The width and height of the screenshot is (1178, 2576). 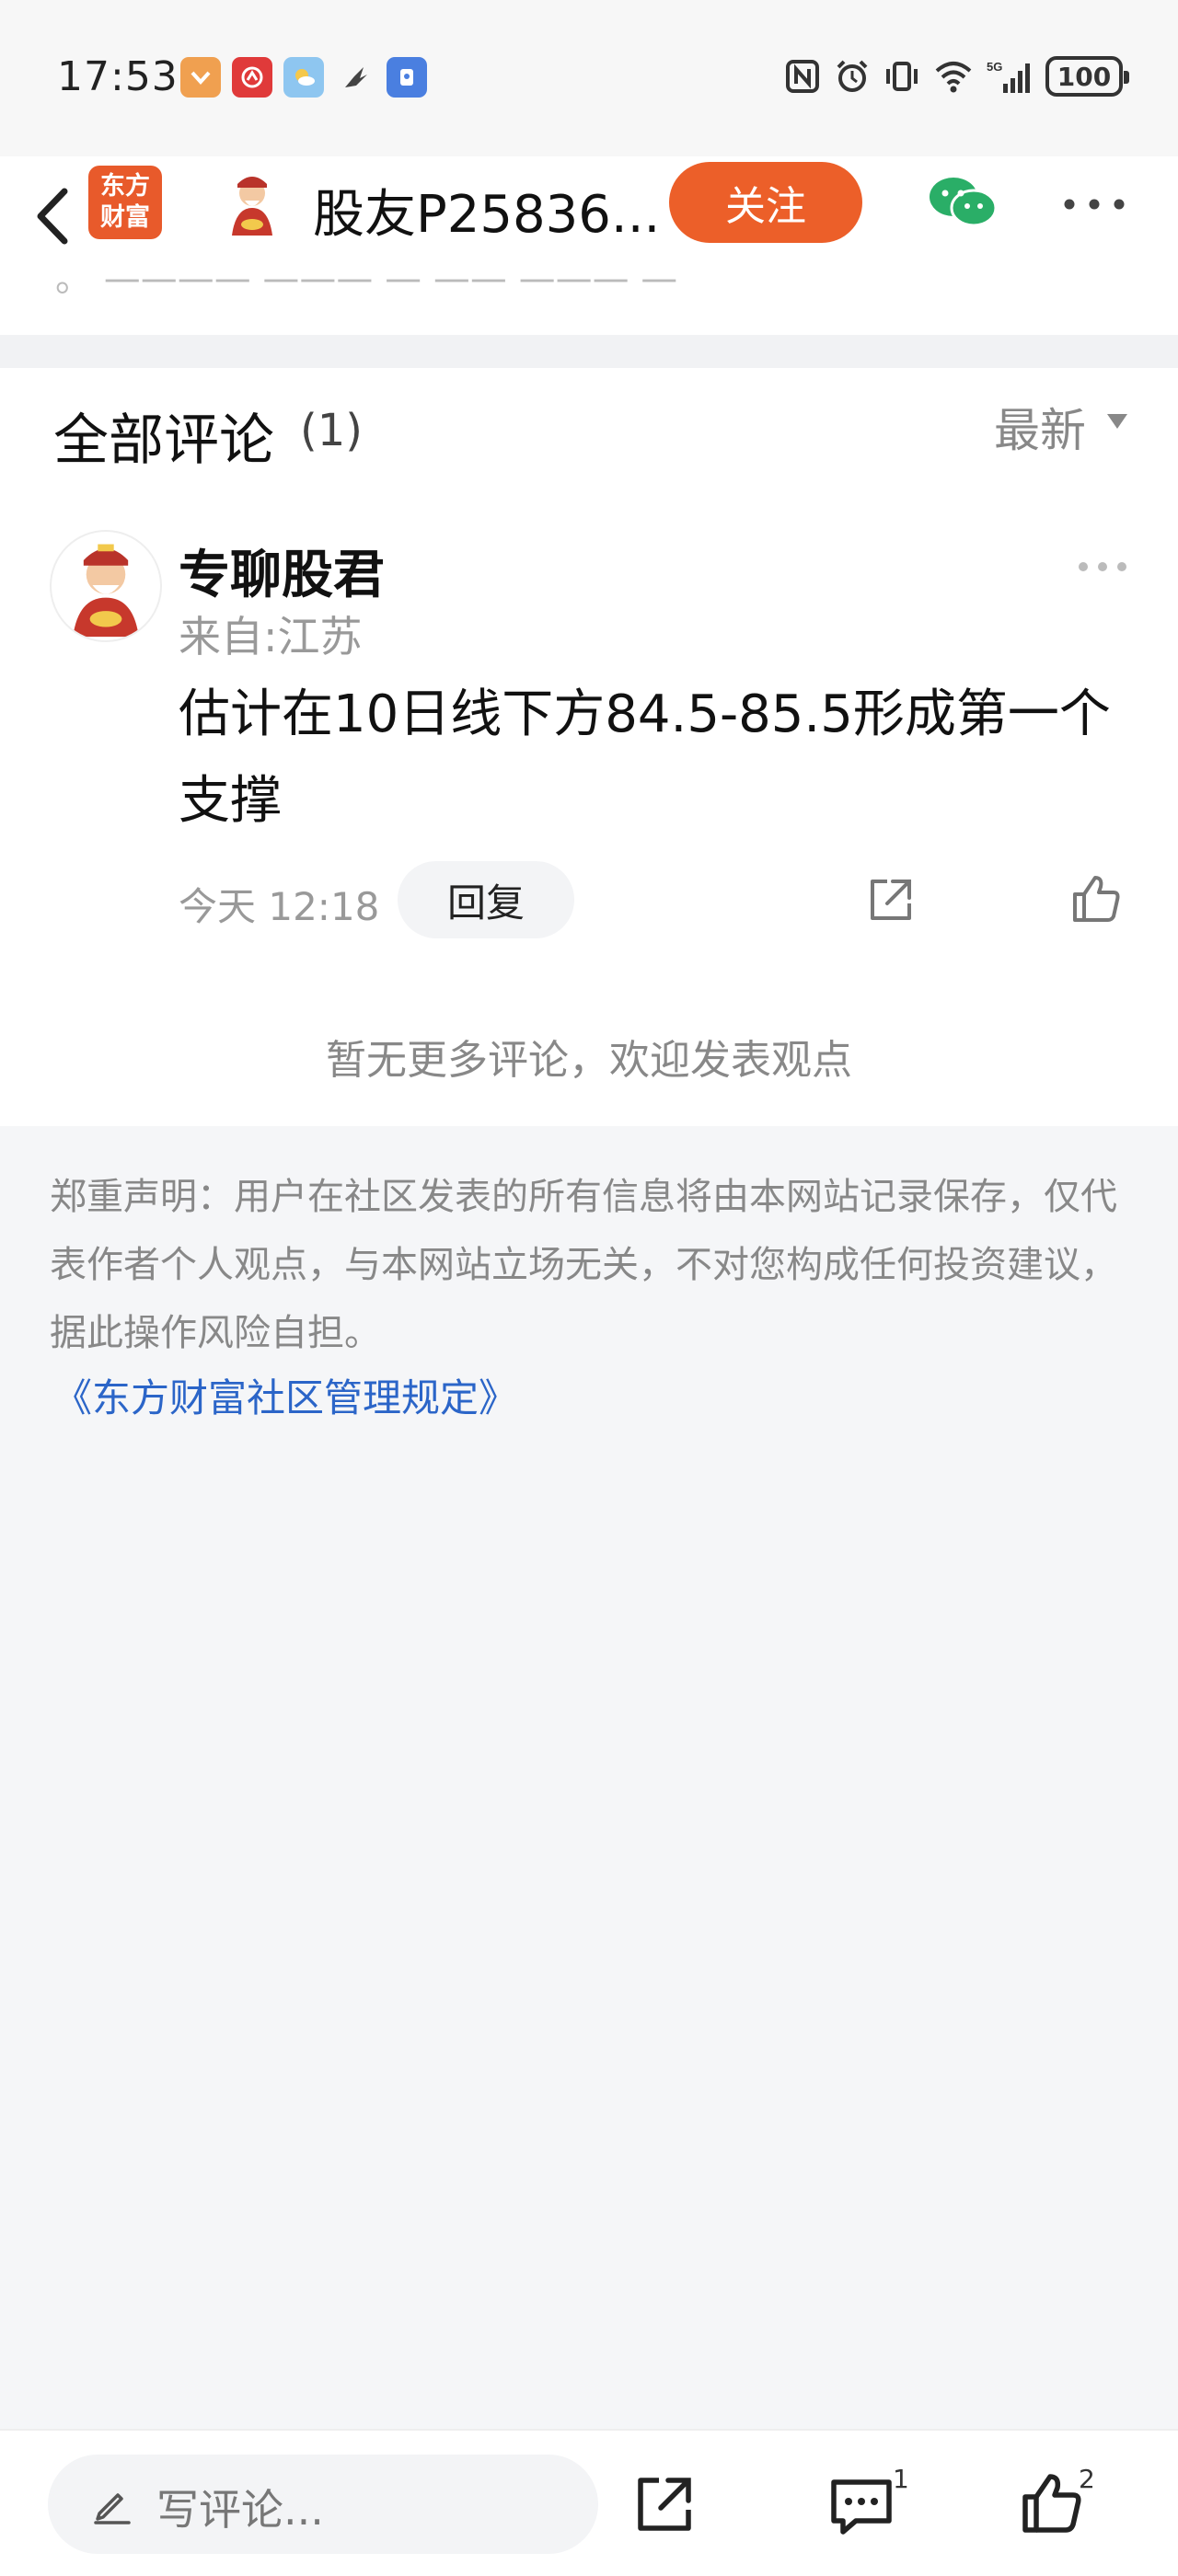 I want to click on finance-app-icon, so click(x=252, y=77).